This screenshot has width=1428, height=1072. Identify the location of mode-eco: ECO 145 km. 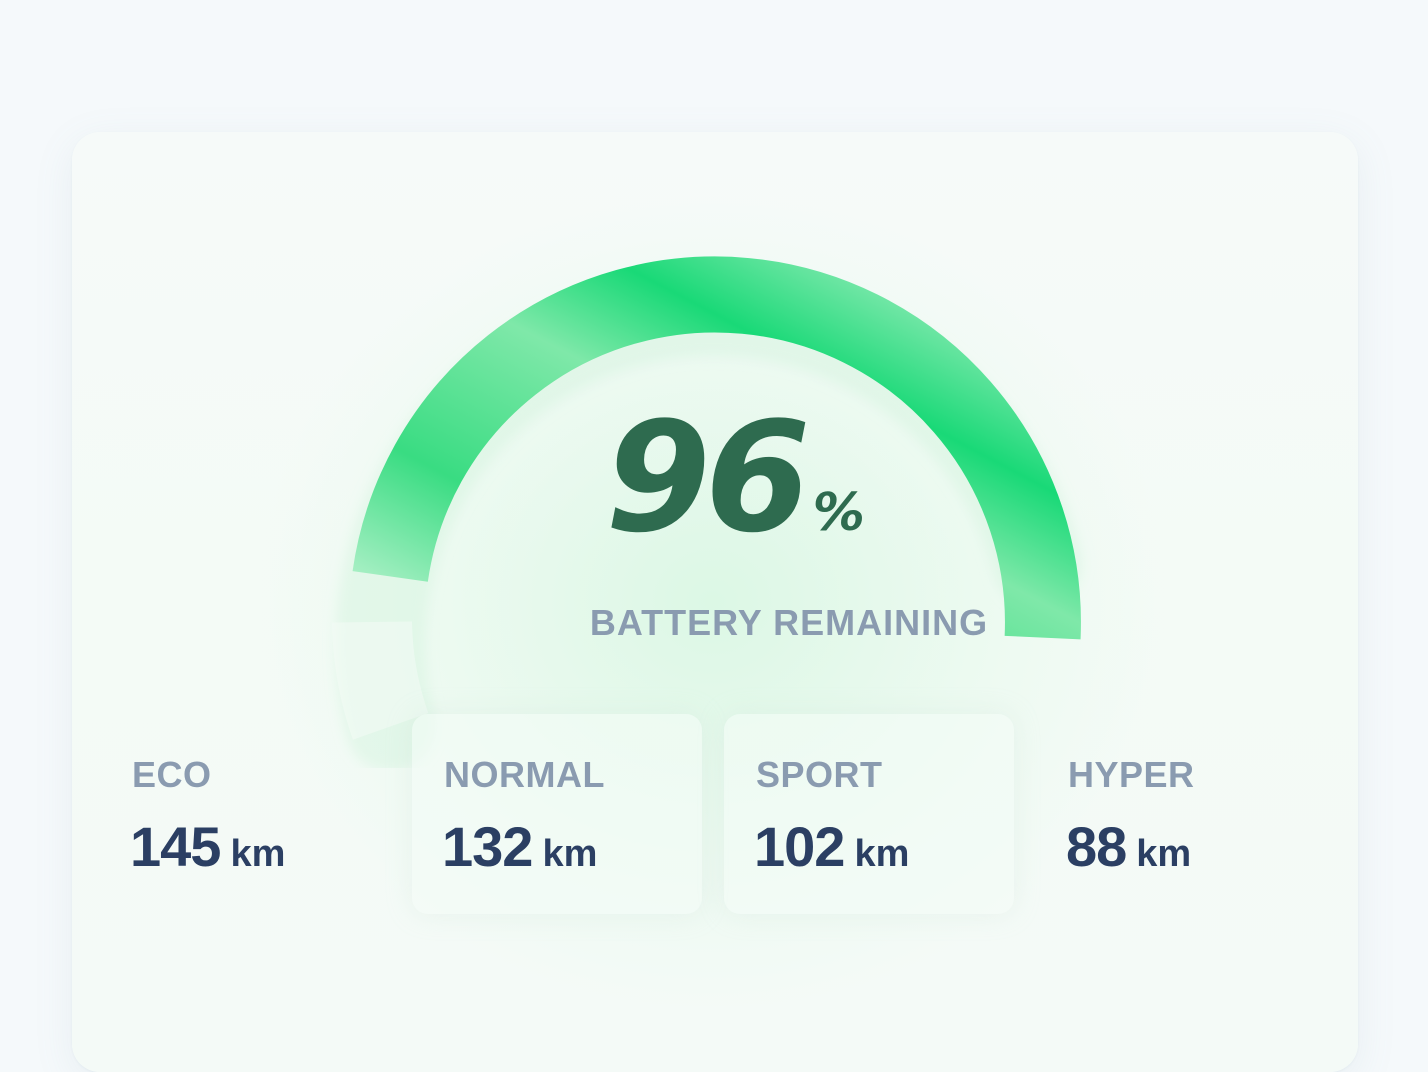
(245, 814).